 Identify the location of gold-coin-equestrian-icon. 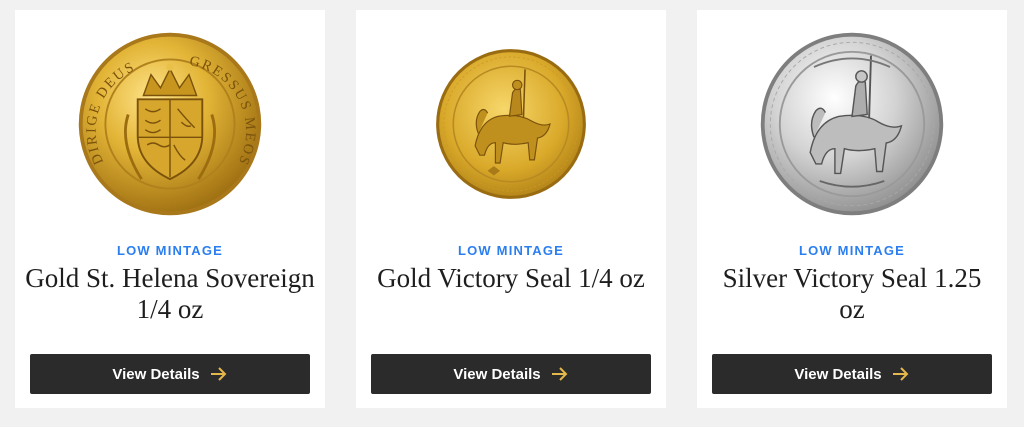
(511, 124).